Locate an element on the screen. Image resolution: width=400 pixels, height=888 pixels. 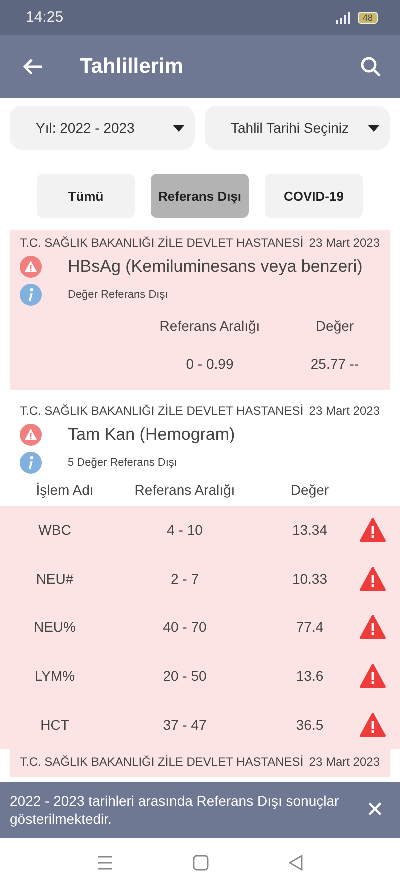
result-card: T.C. SAĞLIK BAKANLIĞI ZİLE DEVLET HASTANESİ 23 Mart 2023 Tam Kan (Hemogram) 5 Değer Referans Dışı İşlem Adı Referans Aralığı Değer is located at coordinates (200, 452).